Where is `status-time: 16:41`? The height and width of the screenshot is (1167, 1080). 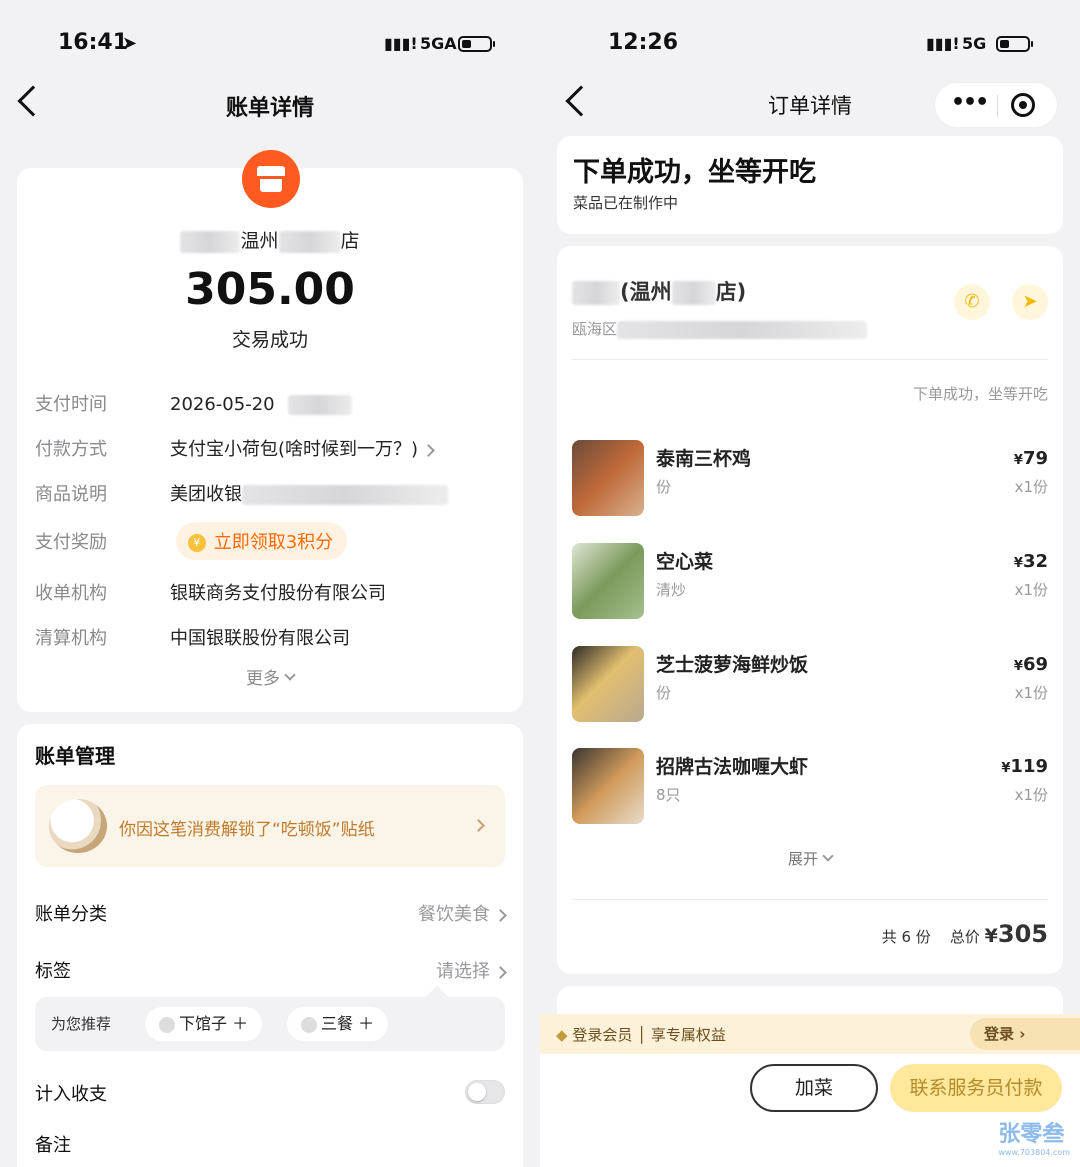
status-time: 16:41 is located at coordinates (93, 42).